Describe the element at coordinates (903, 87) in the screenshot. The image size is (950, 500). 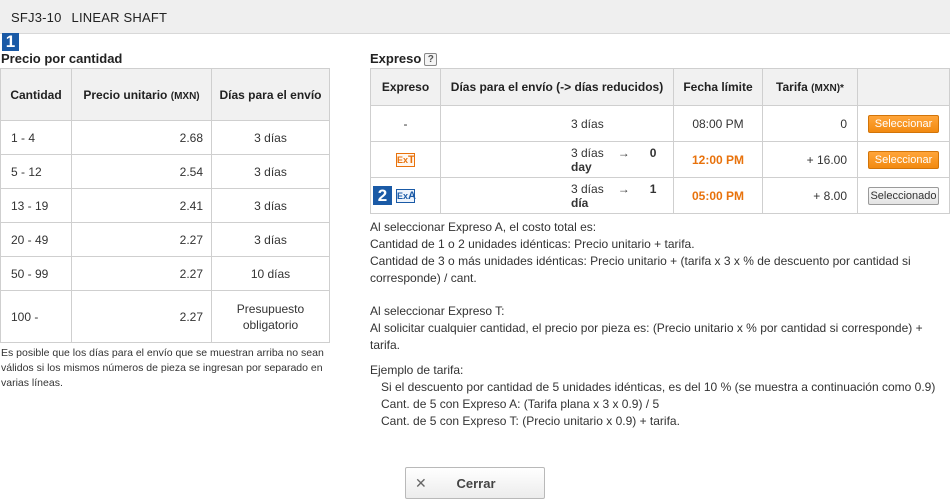
I see `header-action` at that location.